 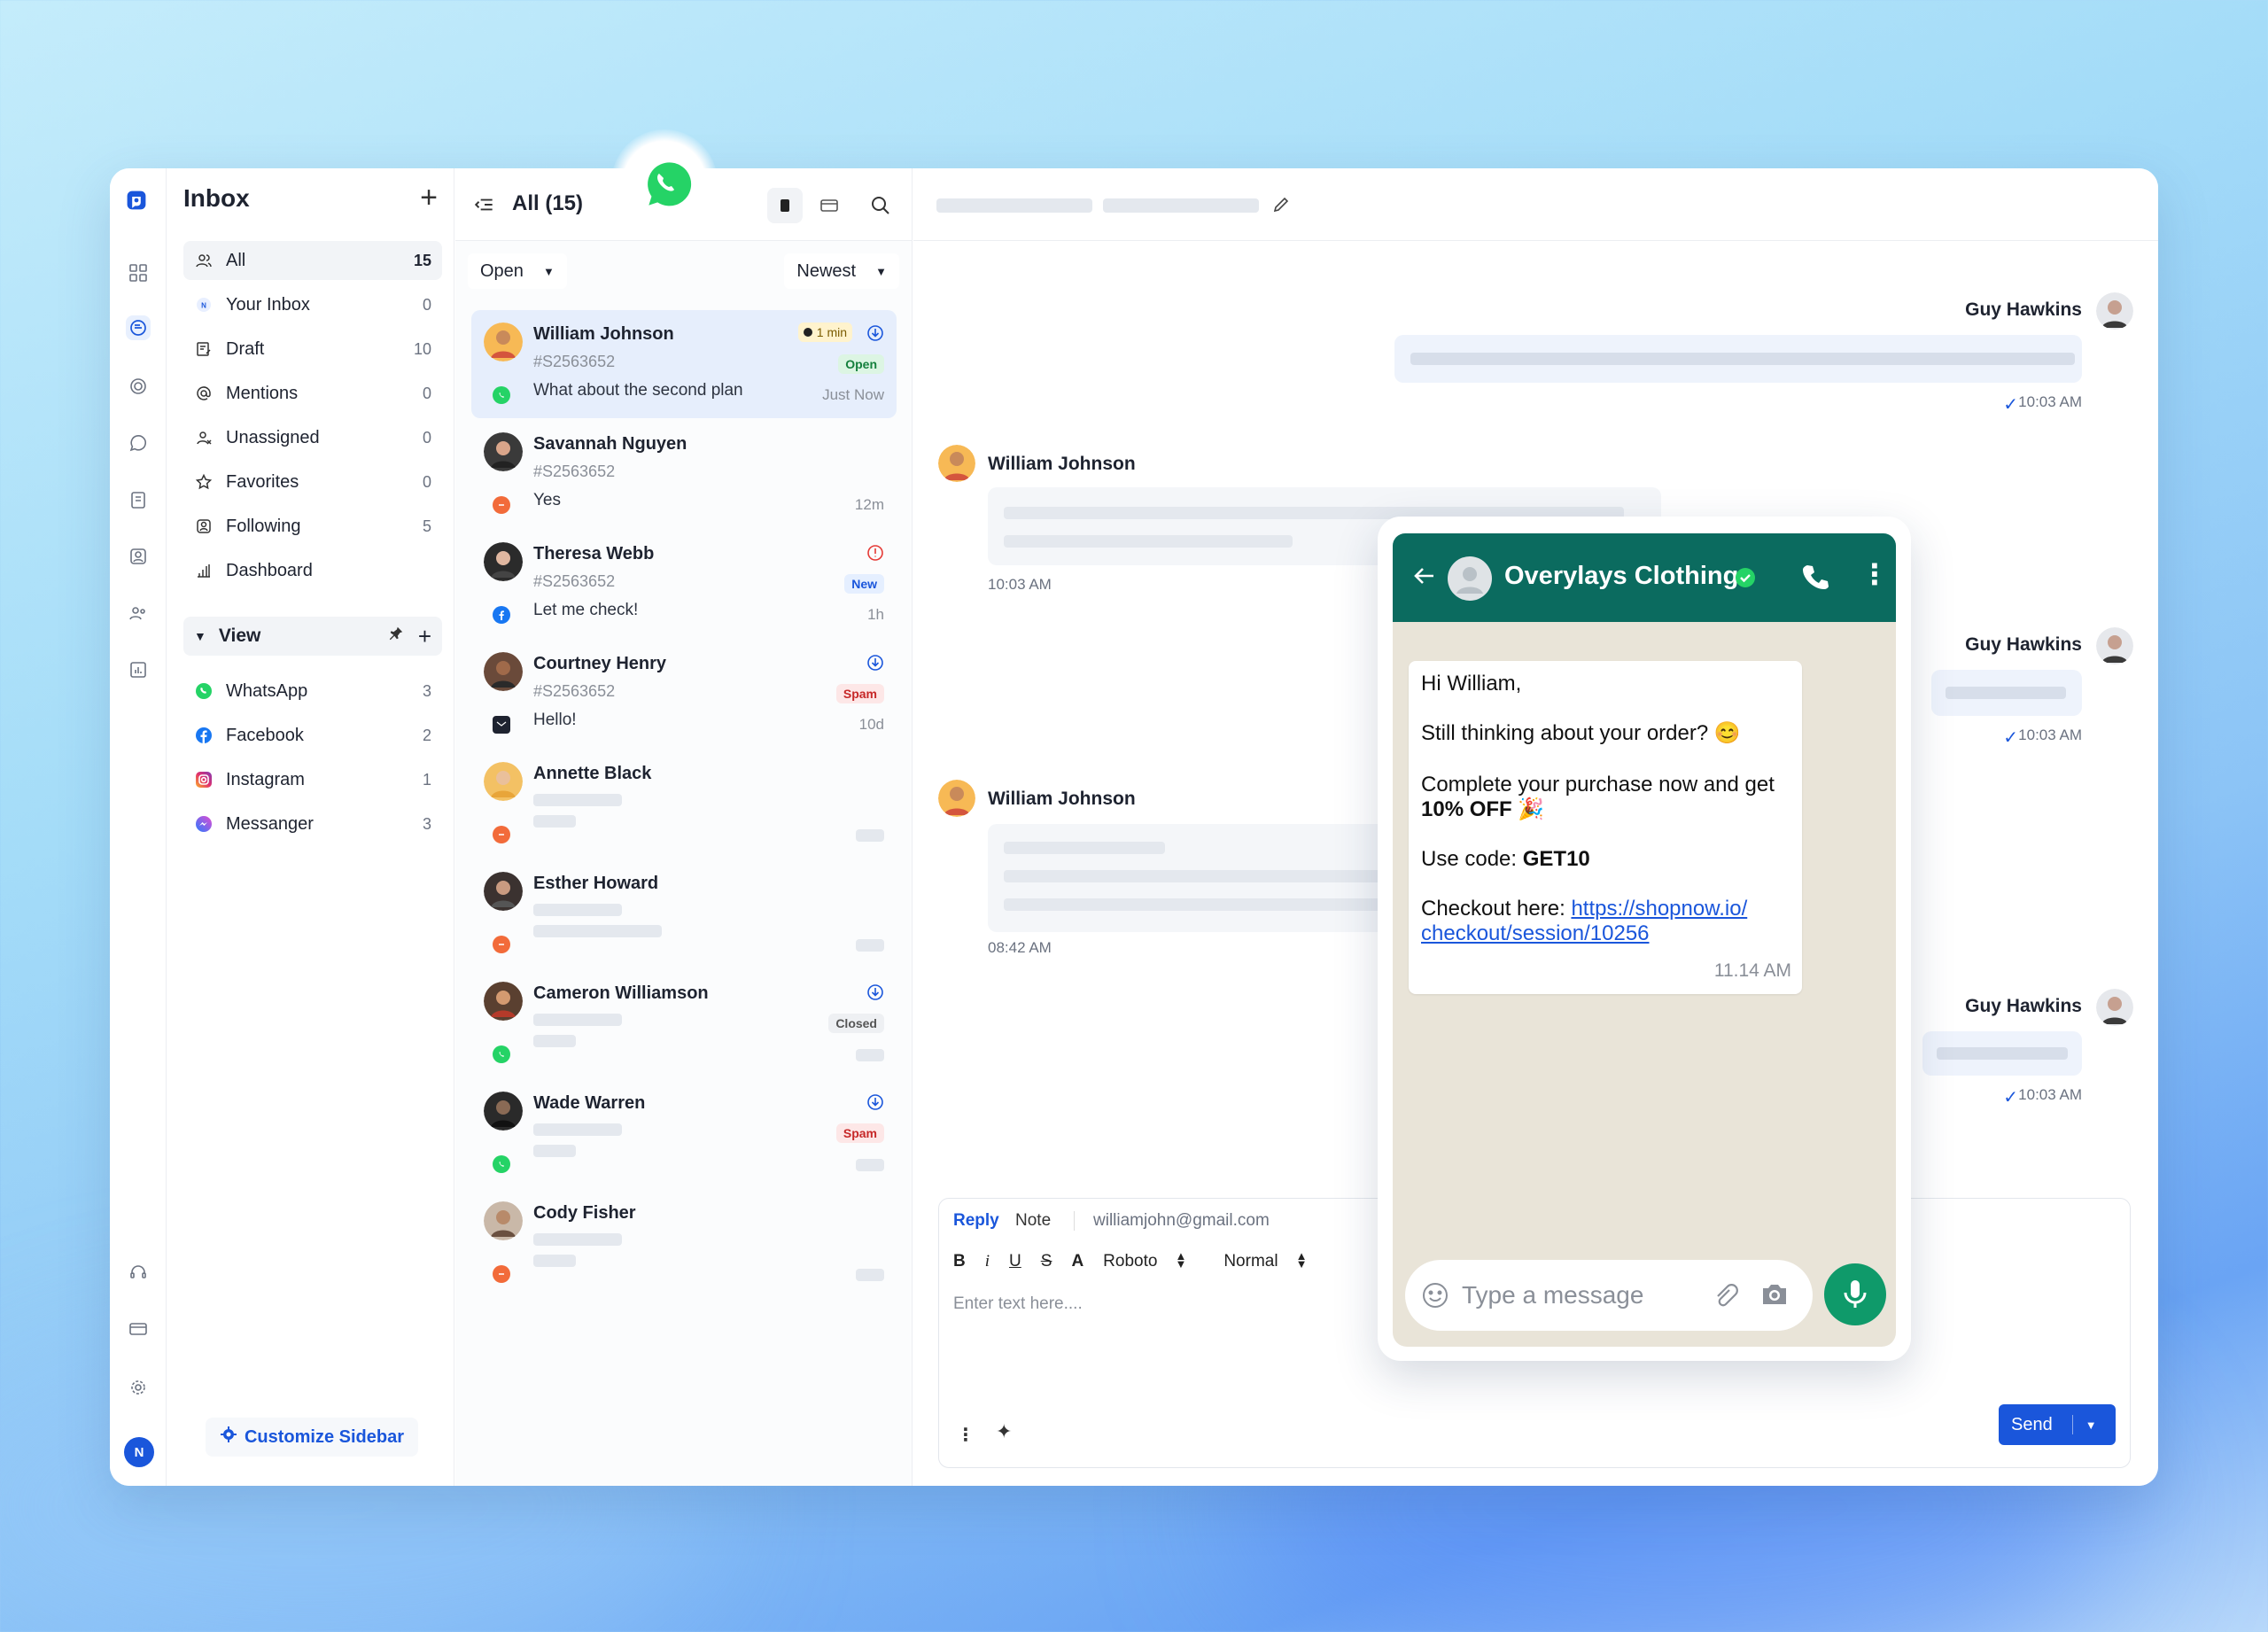 What do you see at coordinates (312, 481) in the screenshot?
I see `sidebar-item-favorites: Favorites 0` at bounding box center [312, 481].